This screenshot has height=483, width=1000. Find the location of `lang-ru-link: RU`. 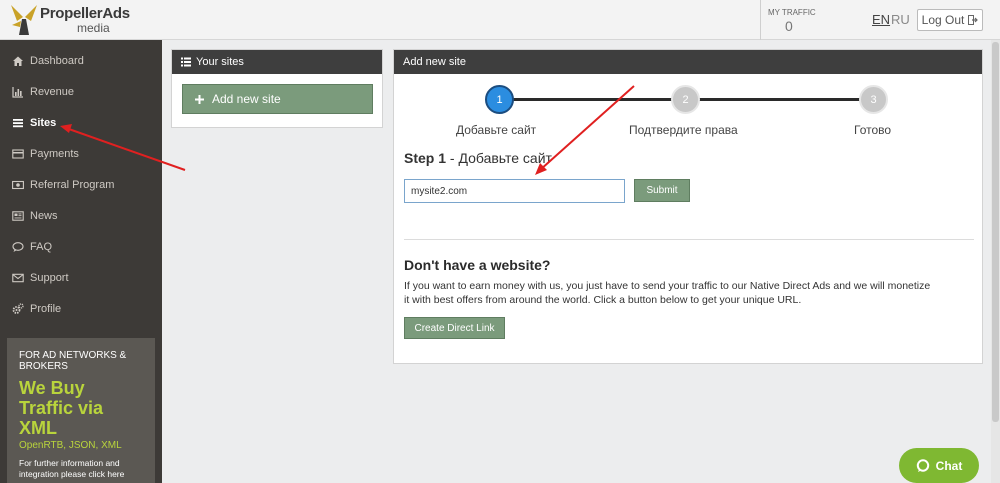

lang-ru-link: RU is located at coordinates (900, 19).